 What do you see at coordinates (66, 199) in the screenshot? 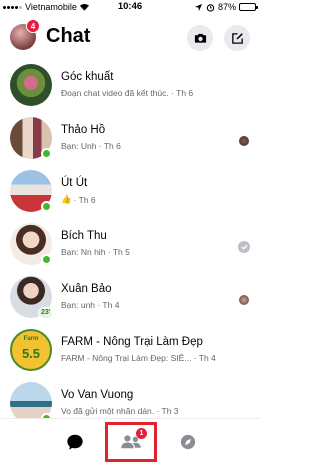
I see `thumbs-up-icon: 👍` at bounding box center [66, 199].